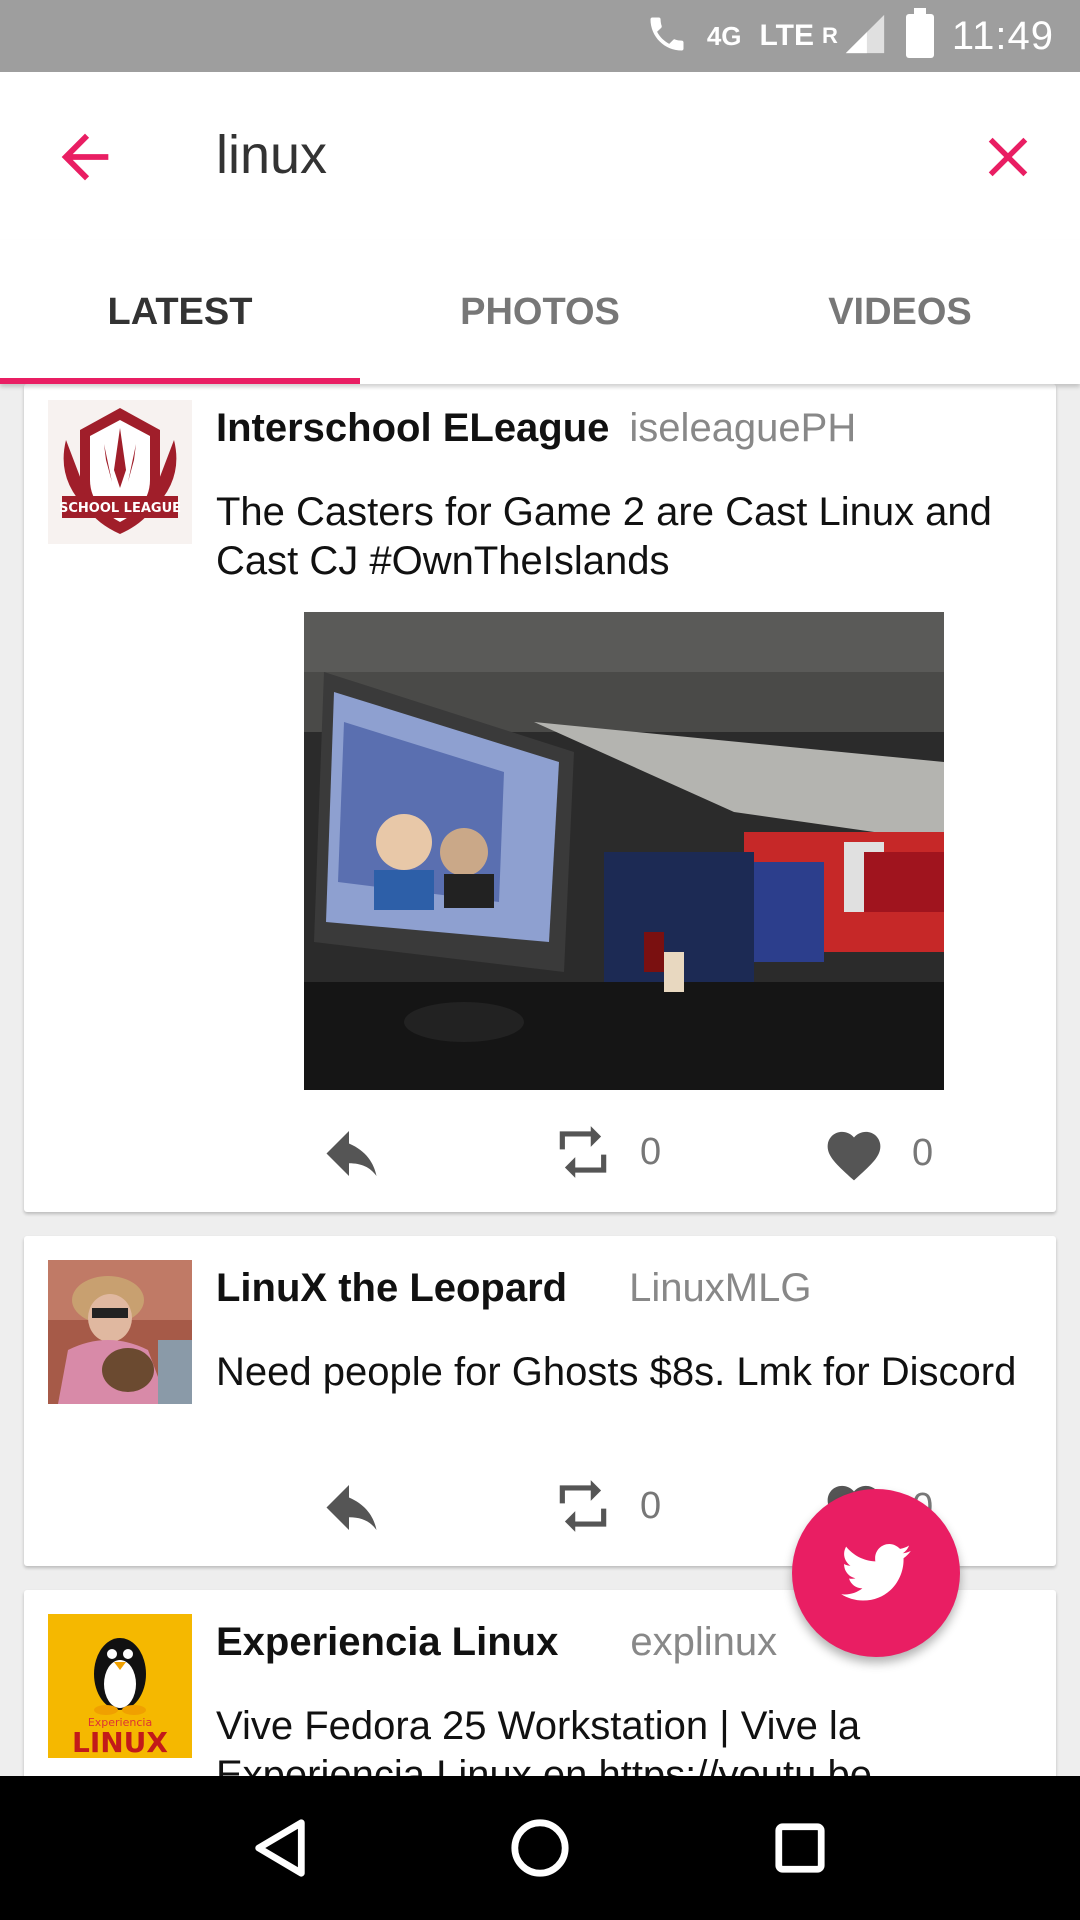 The image size is (1080, 1920). Describe the element at coordinates (829, 35) in the screenshot. I see `roaming-label: R` at that location.